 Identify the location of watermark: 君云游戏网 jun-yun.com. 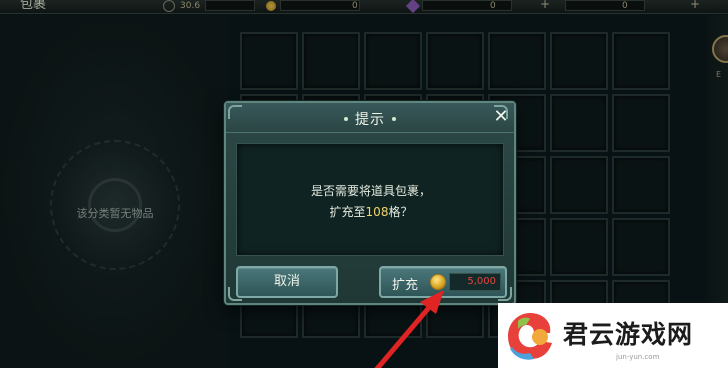
(613, 335).